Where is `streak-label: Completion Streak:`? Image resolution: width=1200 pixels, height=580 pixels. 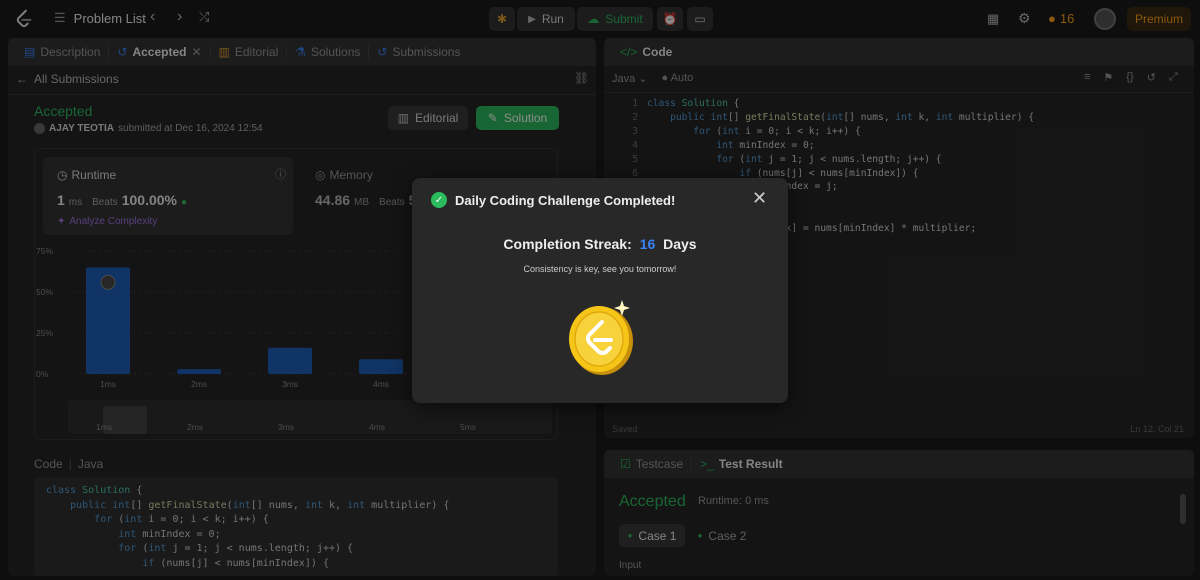 streak-label: Completion Streak: is located at coordinates (567, 244).